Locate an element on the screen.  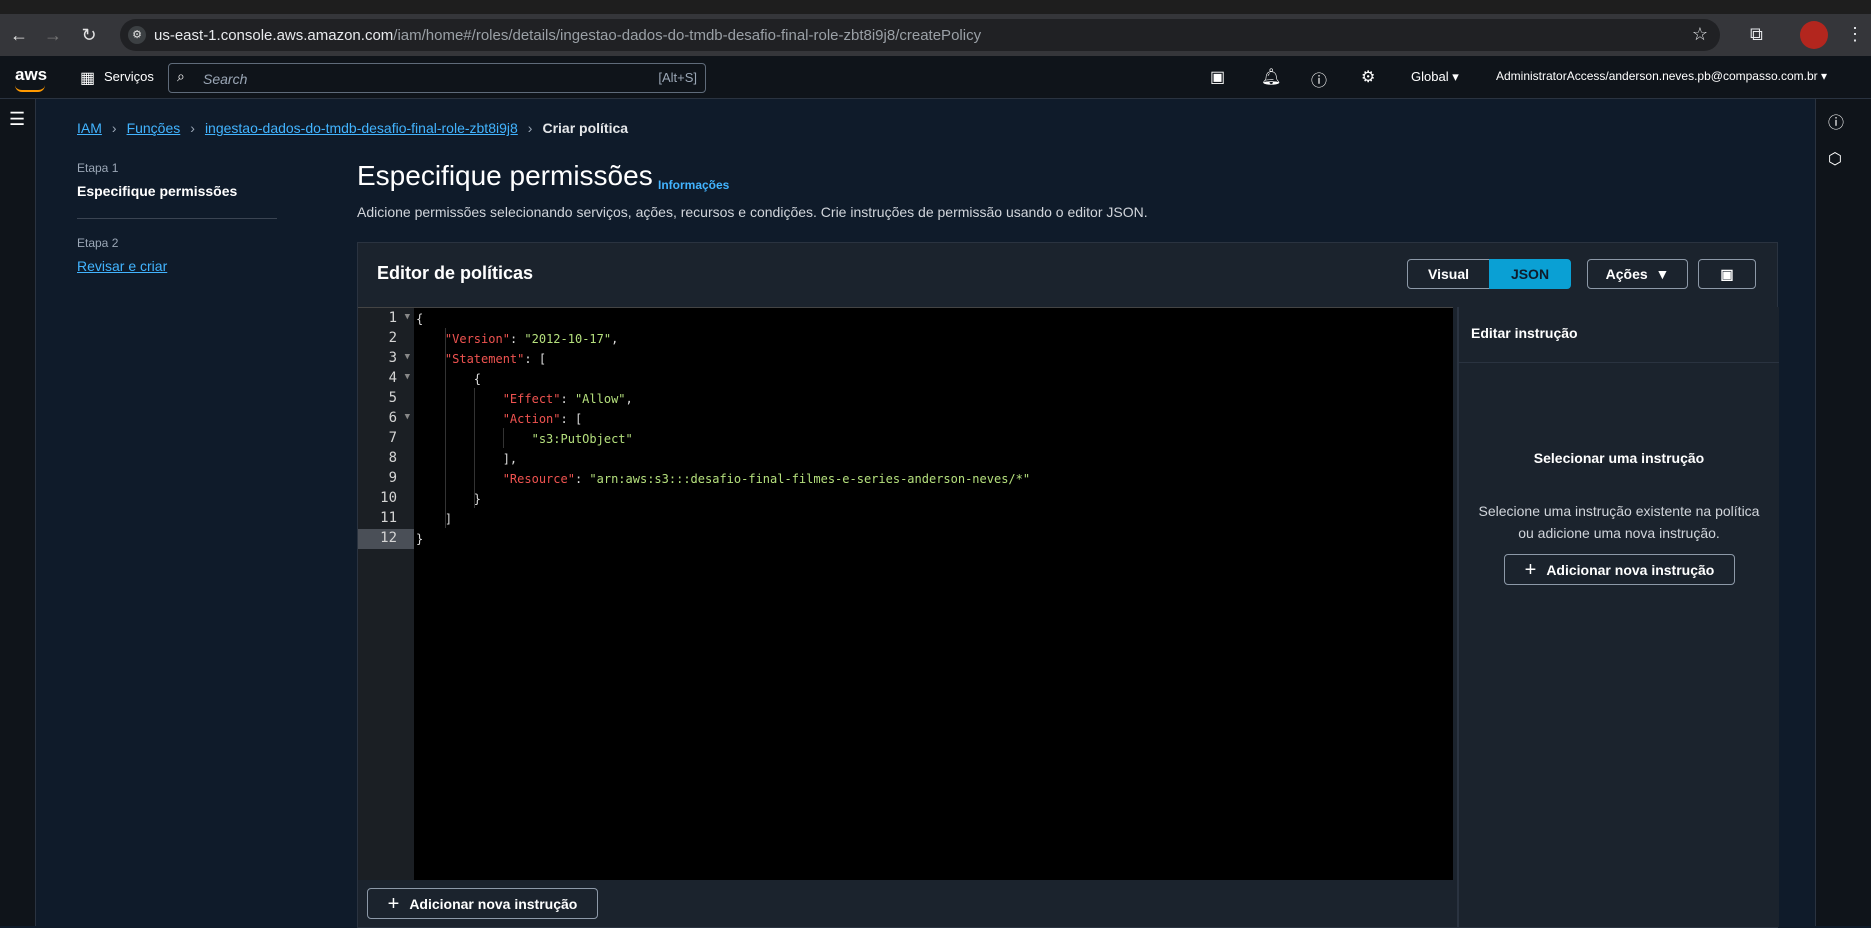
code-line: "Effect": "Allow", is located at coordinates (567, 399).